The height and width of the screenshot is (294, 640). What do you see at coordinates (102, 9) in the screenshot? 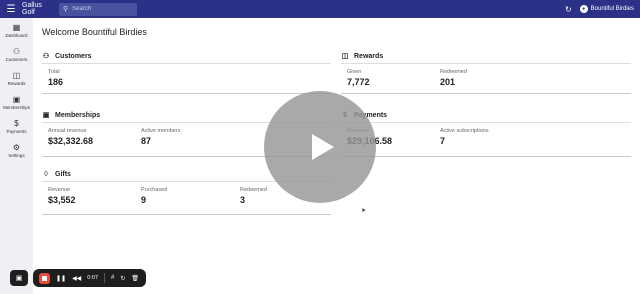
I see `search-input` at bounding box center [102, 9].